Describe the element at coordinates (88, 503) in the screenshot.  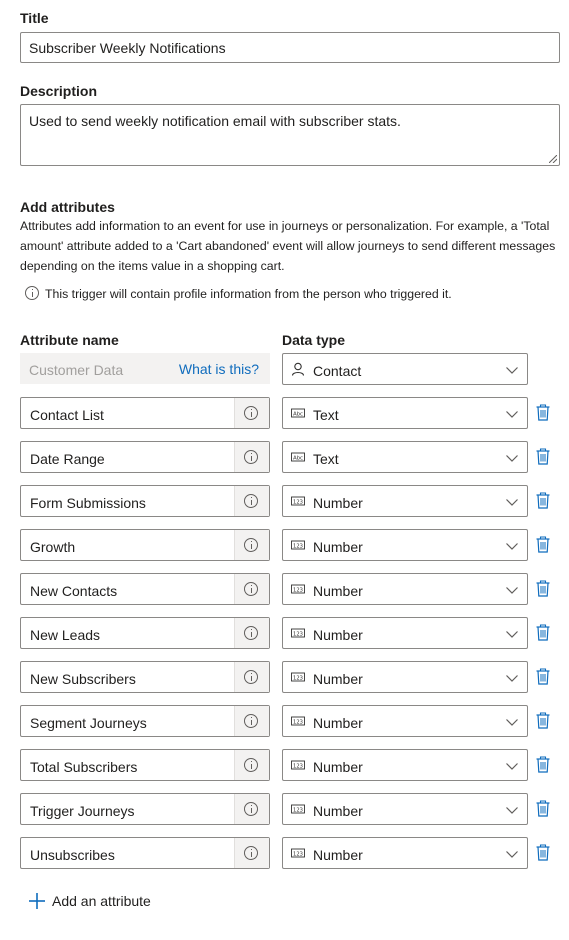
I see `attribute-name-text: Form Submissions` at that location.